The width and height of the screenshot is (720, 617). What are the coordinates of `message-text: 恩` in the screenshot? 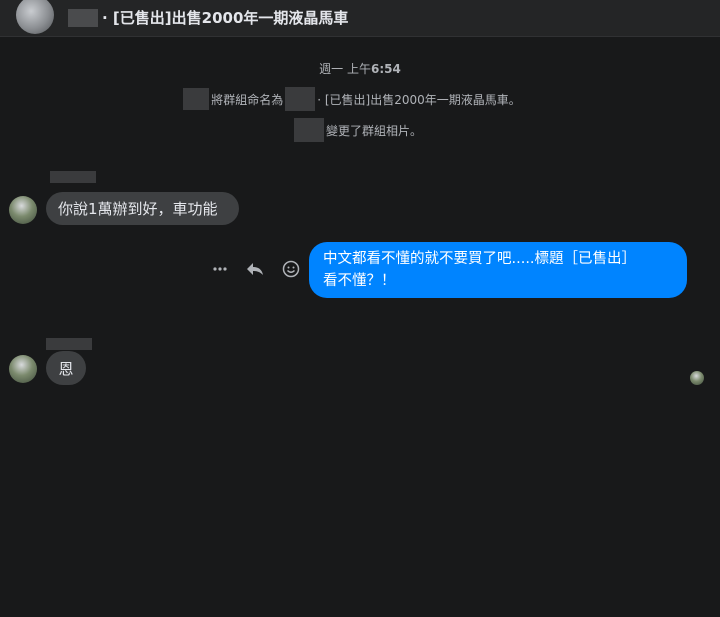 It's located at (66, 368).